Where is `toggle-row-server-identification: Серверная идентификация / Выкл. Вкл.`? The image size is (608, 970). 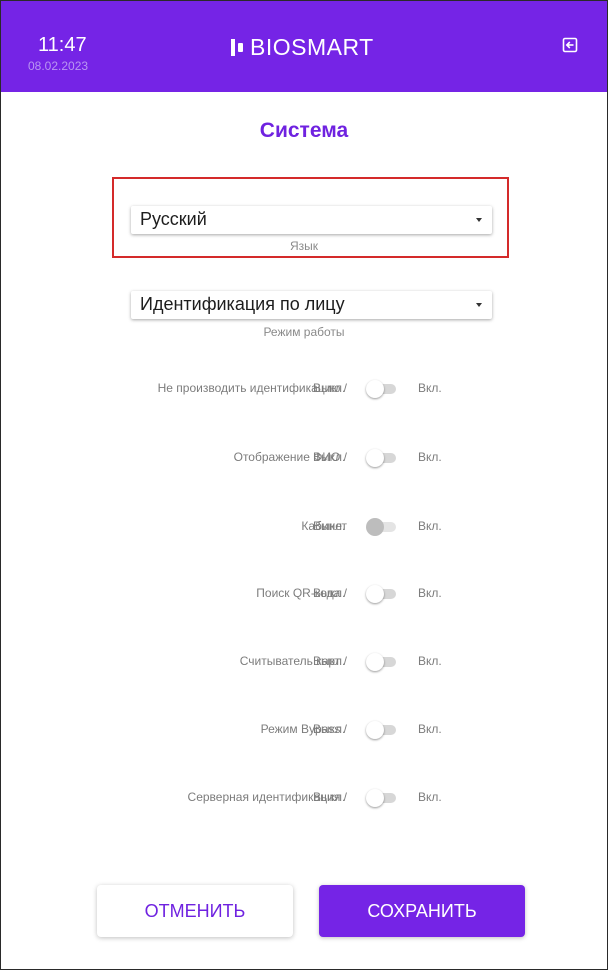 toggle-row-server-identification: Серверная идентификация / Выкл. Вкл. is located at coordinates (304, 798).